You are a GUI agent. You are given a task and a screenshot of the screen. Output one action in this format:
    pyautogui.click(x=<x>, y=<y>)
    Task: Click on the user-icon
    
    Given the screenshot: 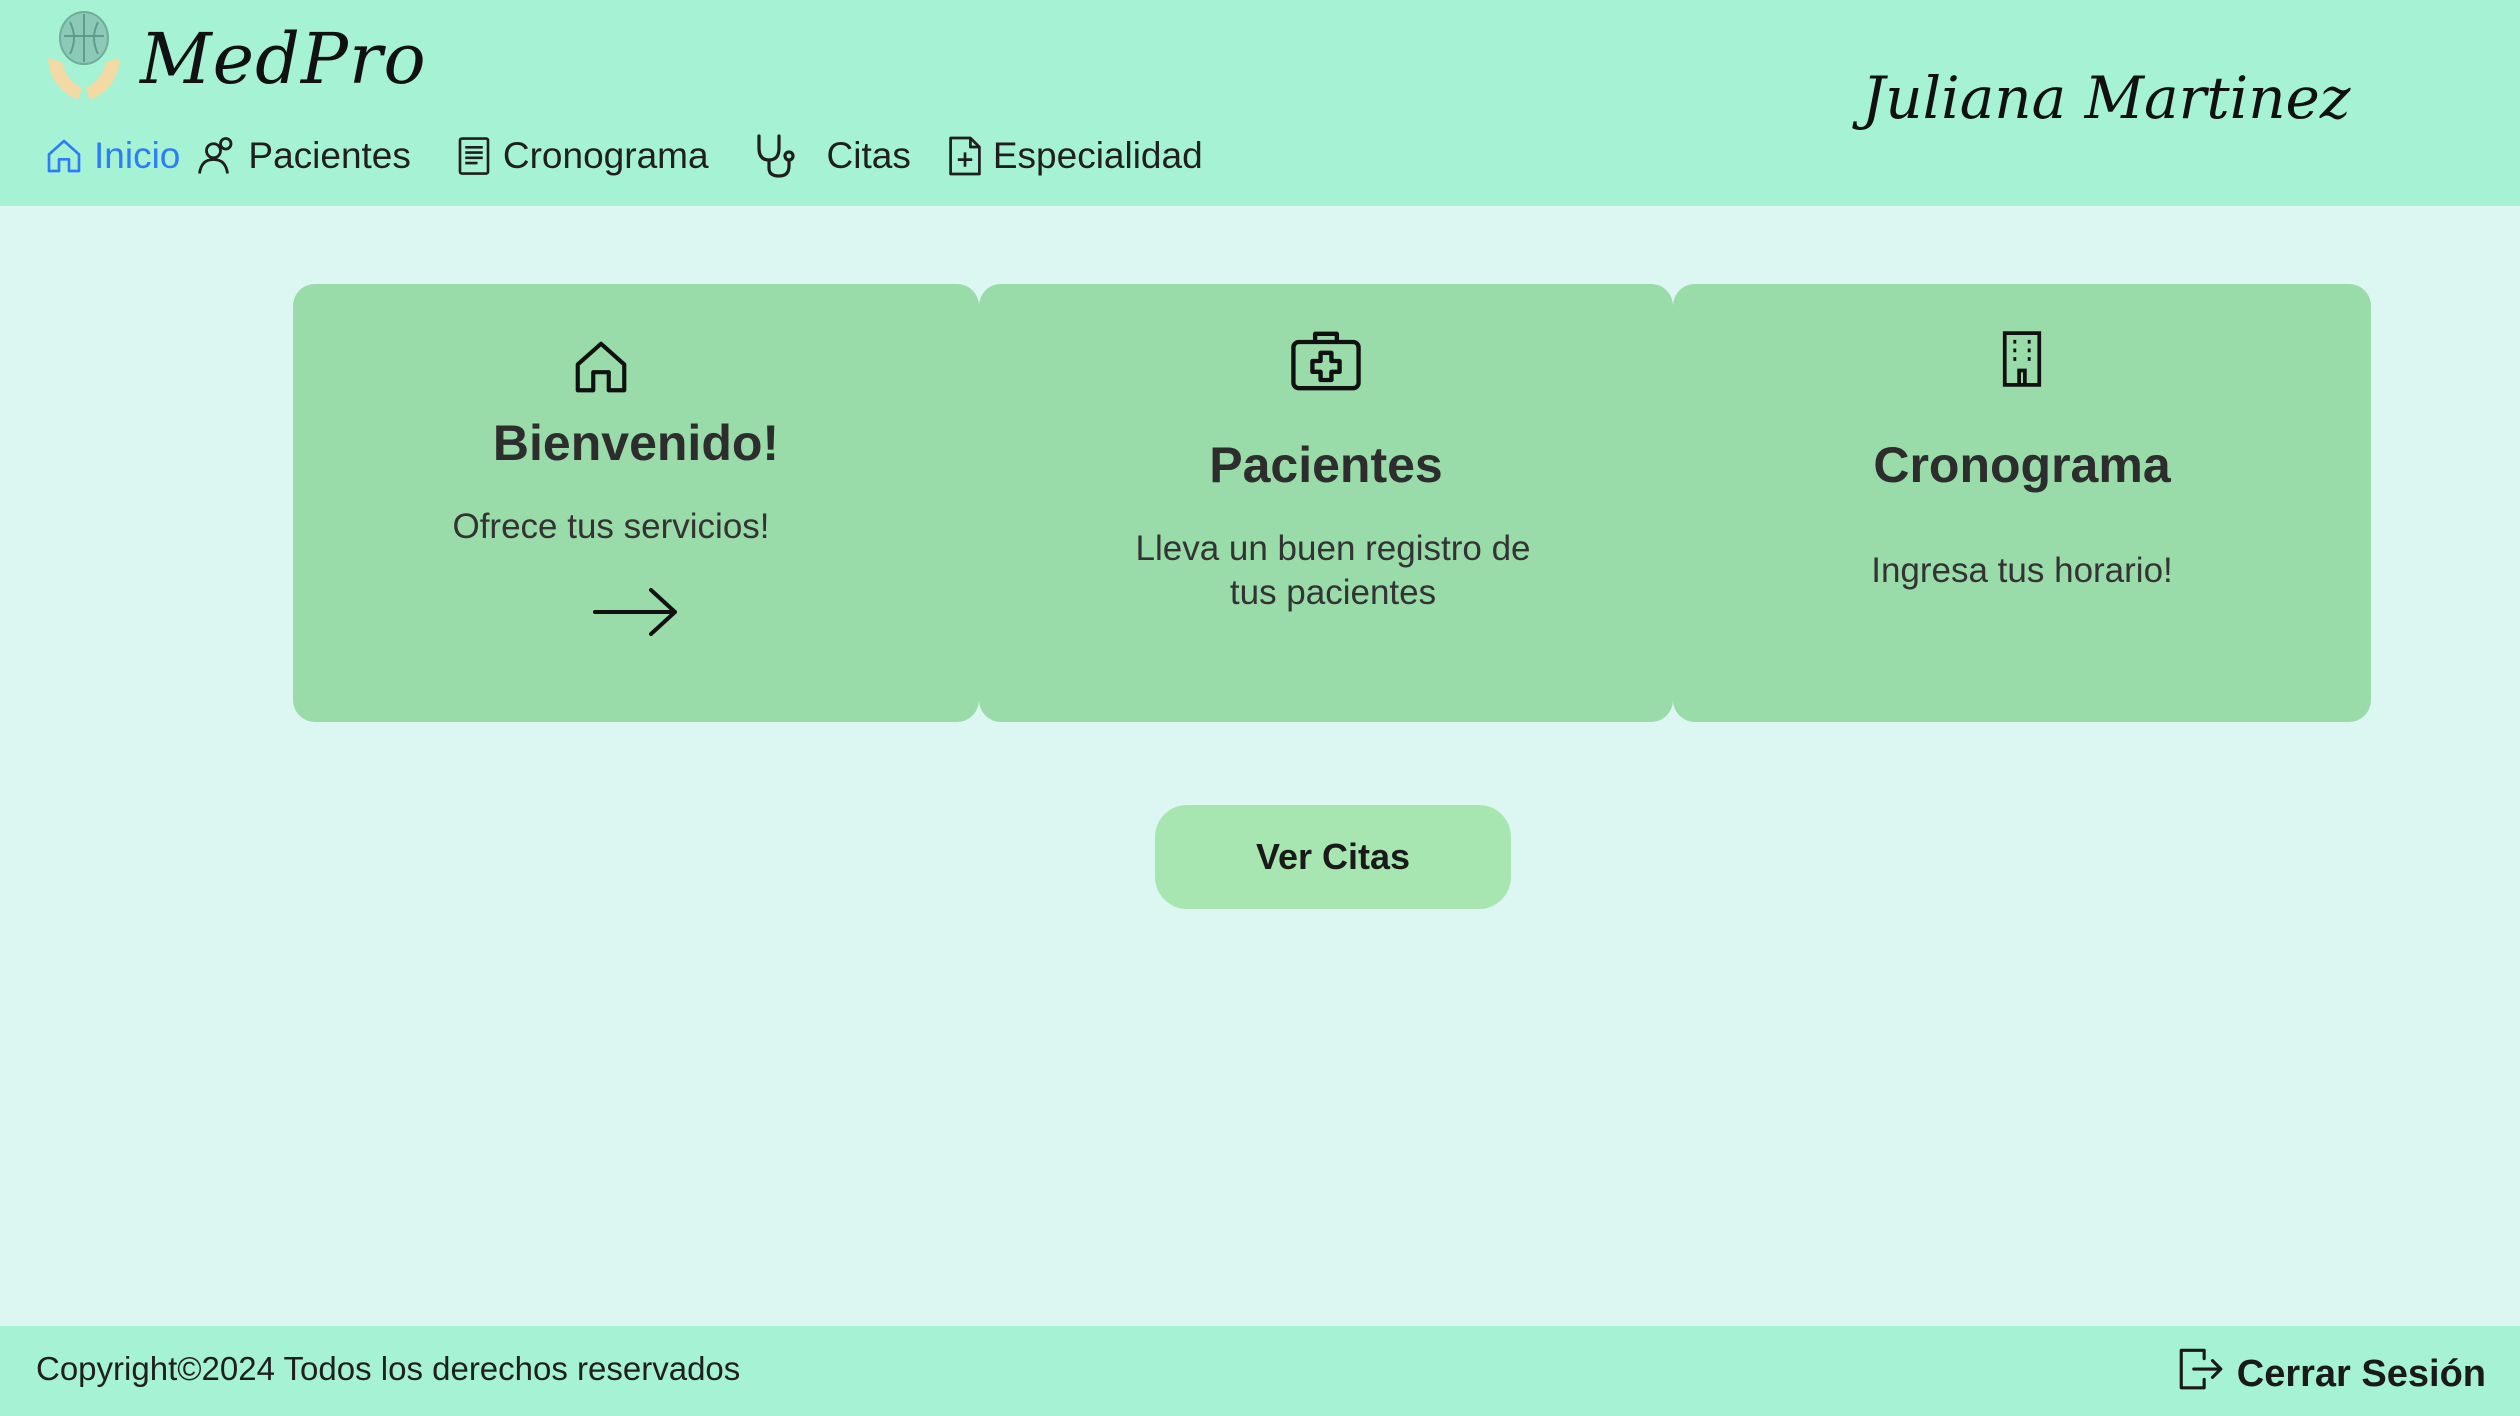 What is the action you would take?
    pyautogui.click(x=217, y=156)
    